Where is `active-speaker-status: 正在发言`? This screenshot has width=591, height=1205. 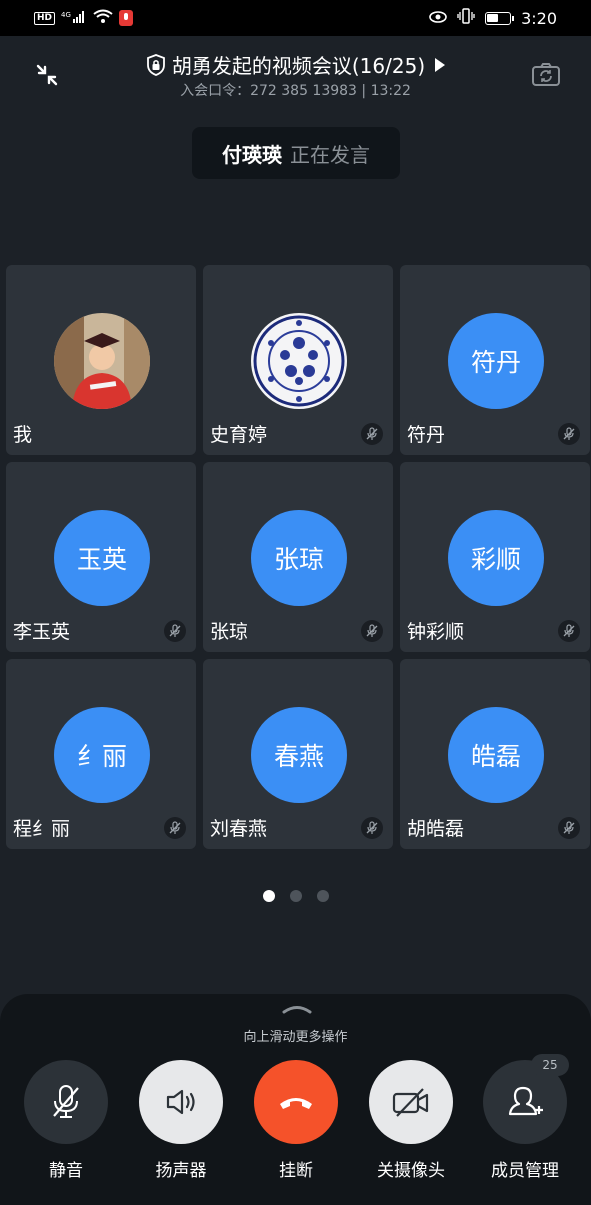 active-speaker-status: 正在发言 is located at coordinates (330, 154).